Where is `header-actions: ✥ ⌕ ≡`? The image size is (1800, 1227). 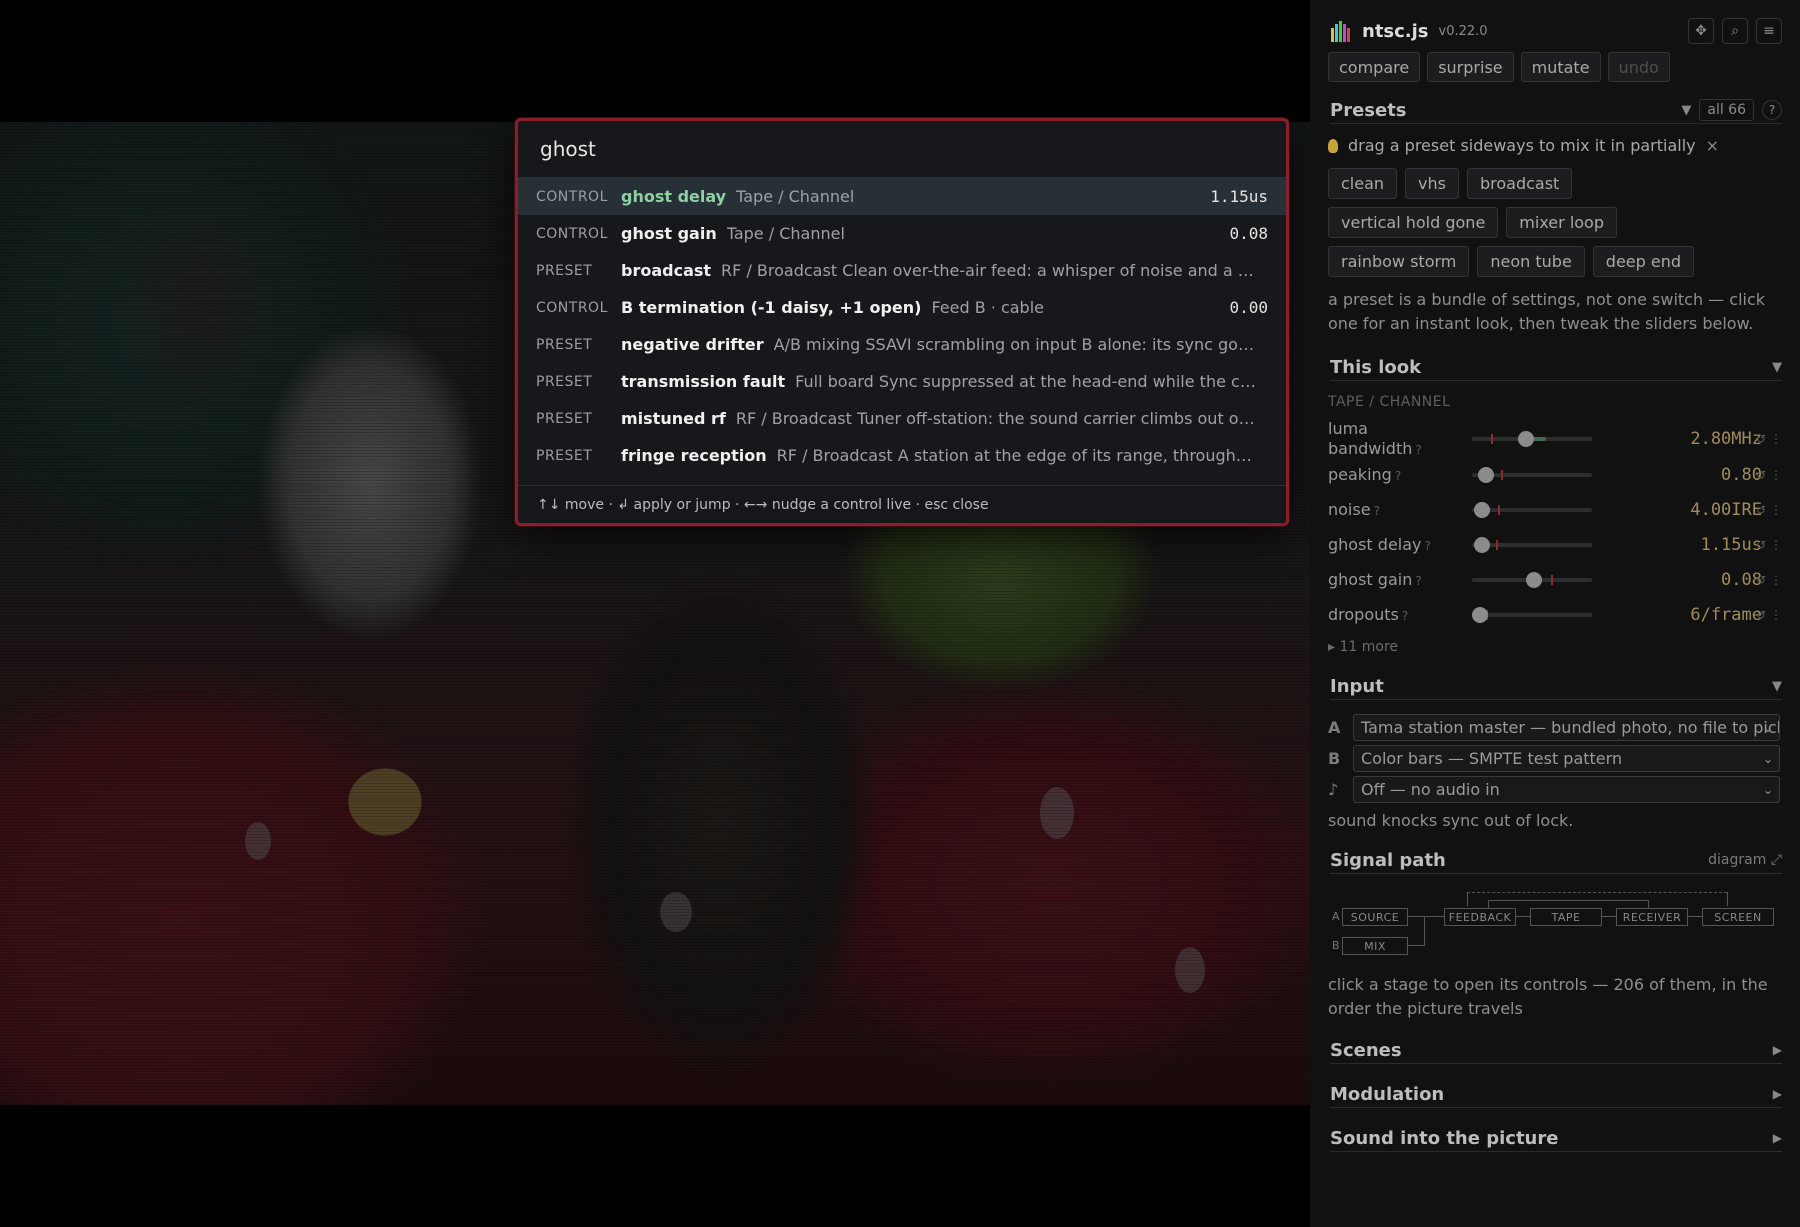 header-actions: ✥ ⌕ ≡ is located at coordinates (1735, 31).